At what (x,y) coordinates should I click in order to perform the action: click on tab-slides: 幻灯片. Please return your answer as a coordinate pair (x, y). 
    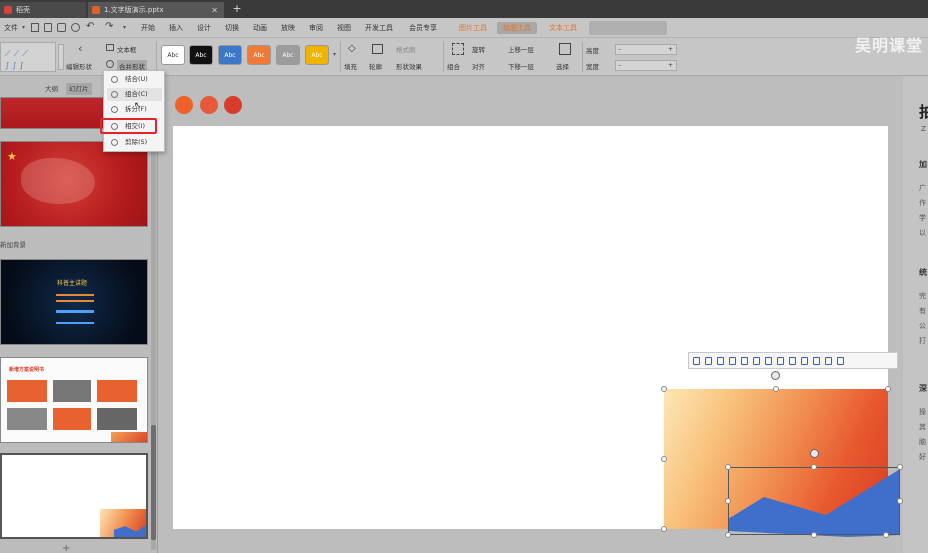
    Looking at the image, I should click on (79, 89).